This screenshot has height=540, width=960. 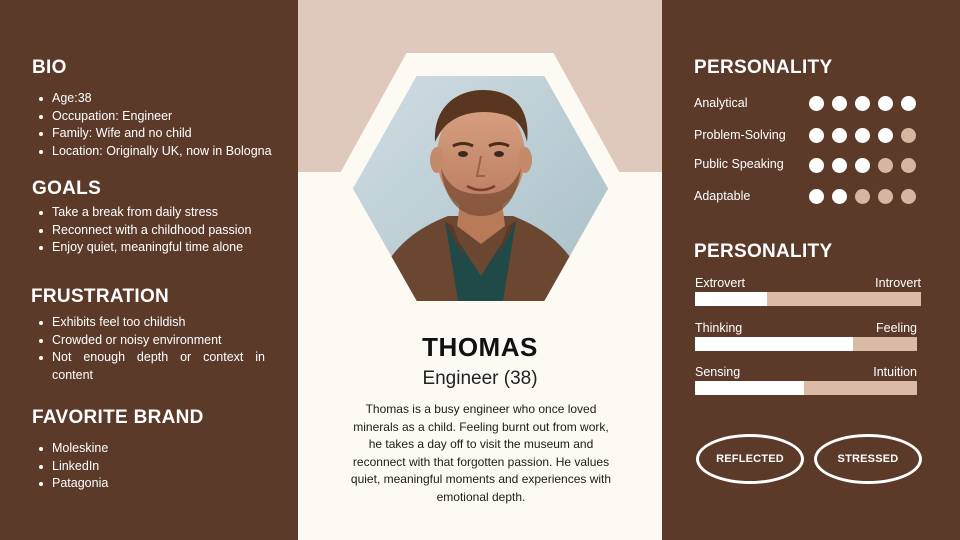 What do you see at coordinates (158, 117) in the screenshot?
I see `bio-item-occupation: Occupation: Engineer` at bounding box center [158, 117].